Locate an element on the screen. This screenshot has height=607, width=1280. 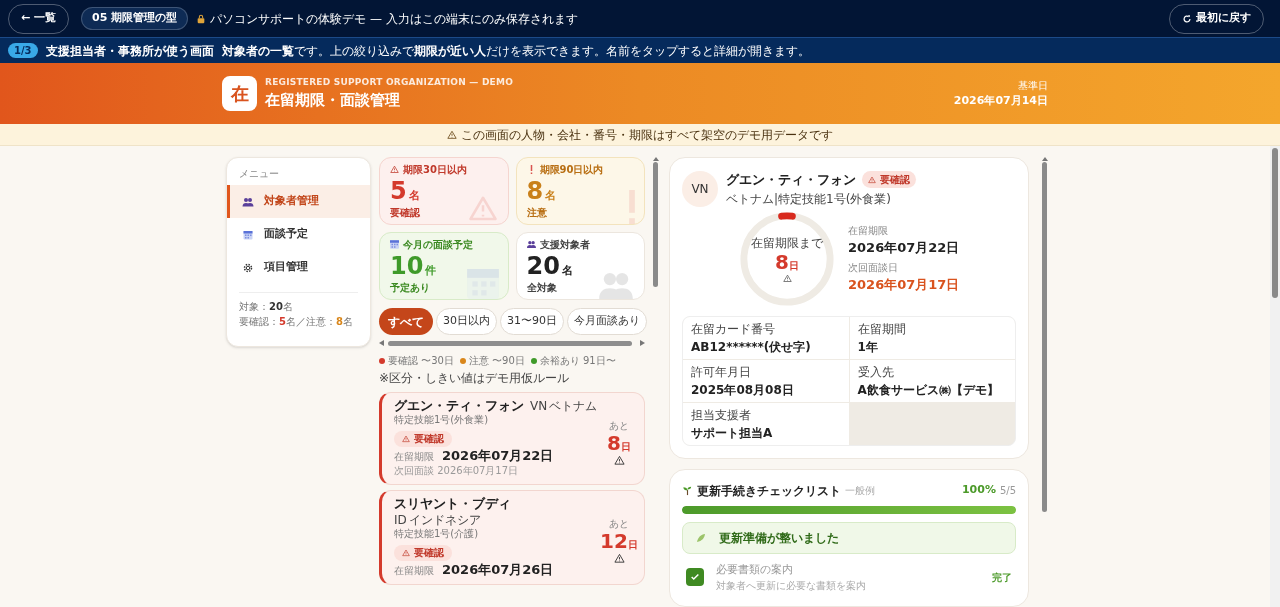
settings-icon is located at coordinates (248, 267).